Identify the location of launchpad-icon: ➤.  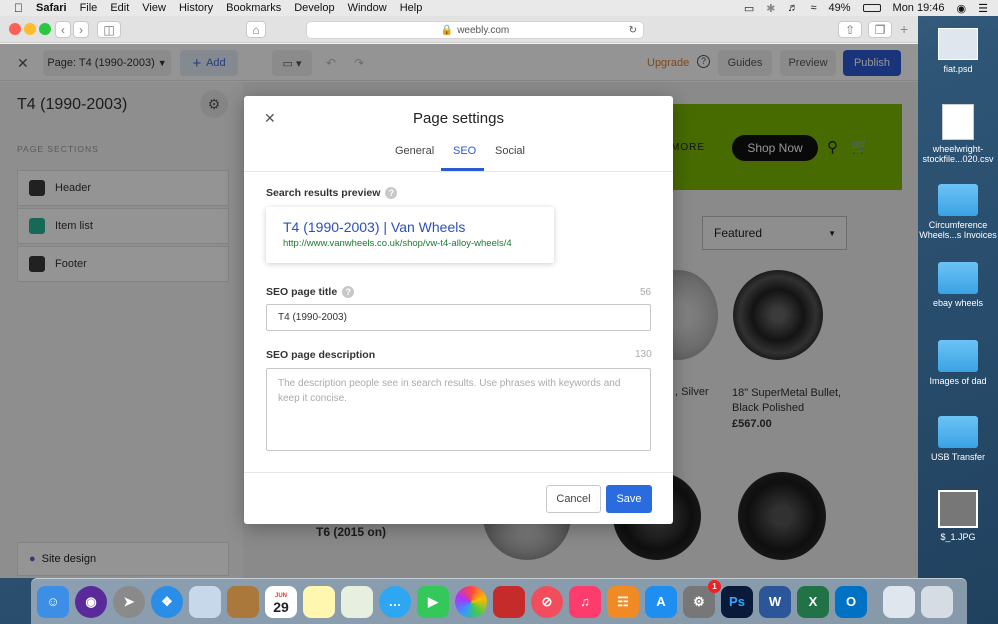
(129, 601).